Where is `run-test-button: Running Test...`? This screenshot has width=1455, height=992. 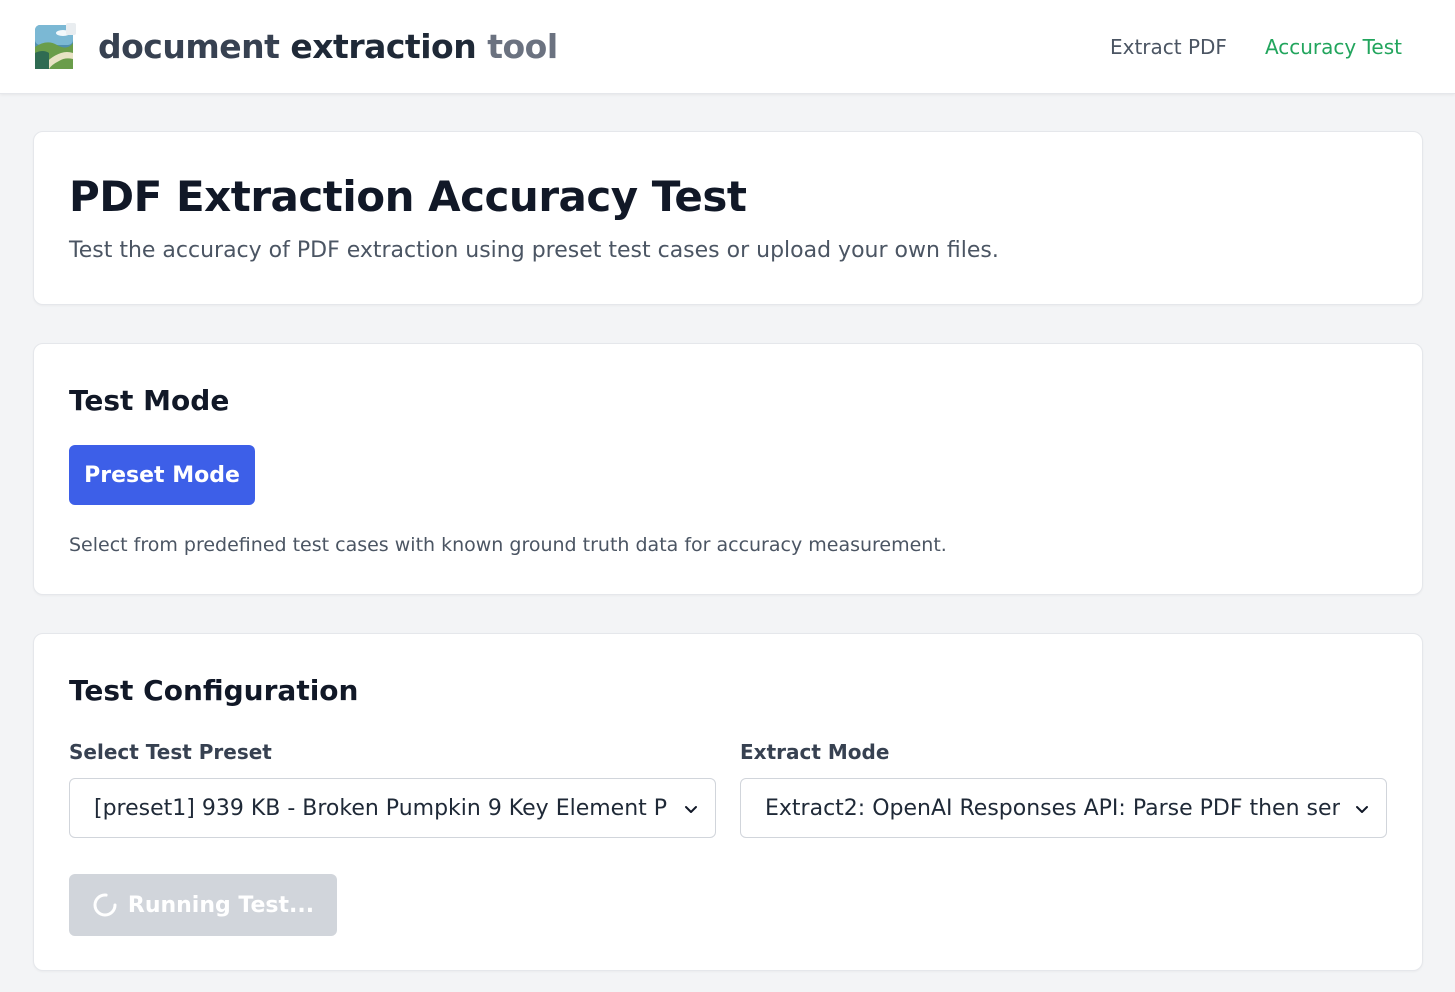 run-test-button: Running Test... is located at coordinates (203, 905).